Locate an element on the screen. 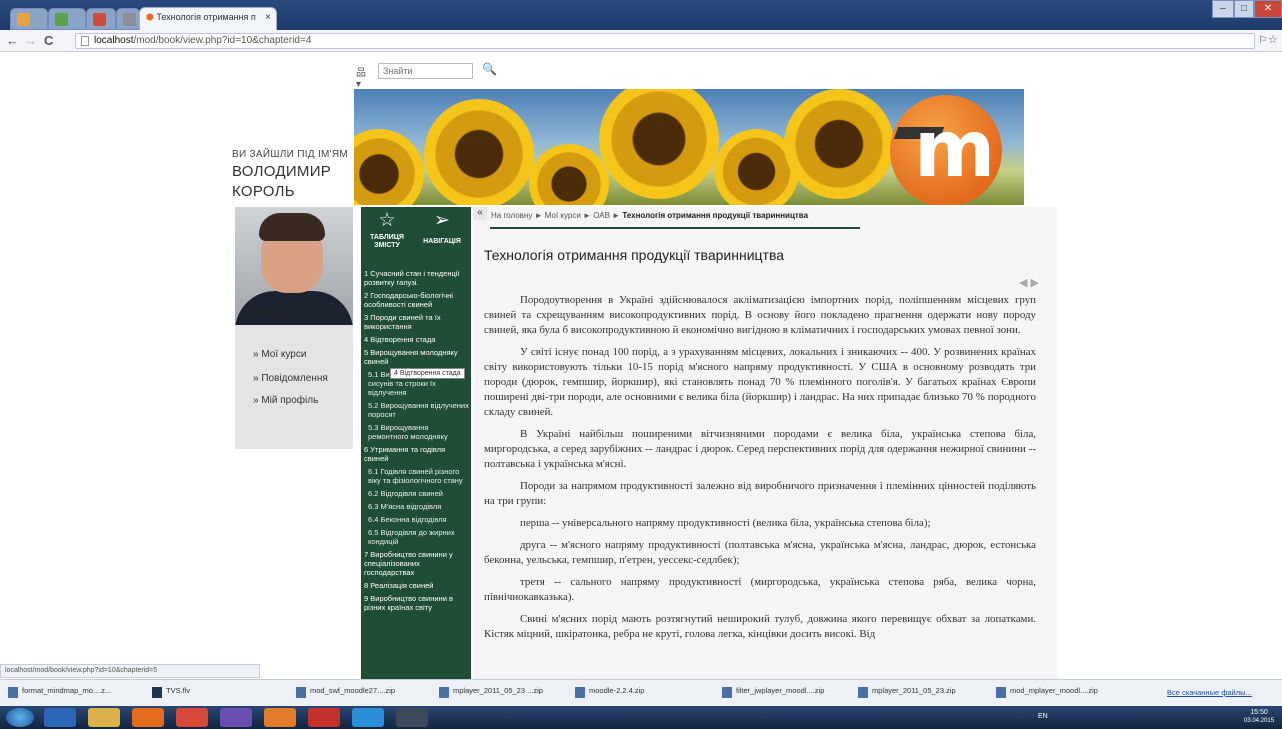 The image size is (1282, 729). my-courses-link: » Мої курси is located at coordinates (279, 354).